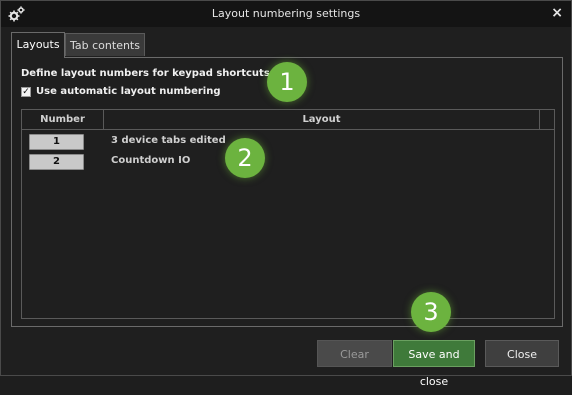  Describe the element at coordinates (322, 119) in the screenshot. I see `column-header-layout: Layout` at that location.